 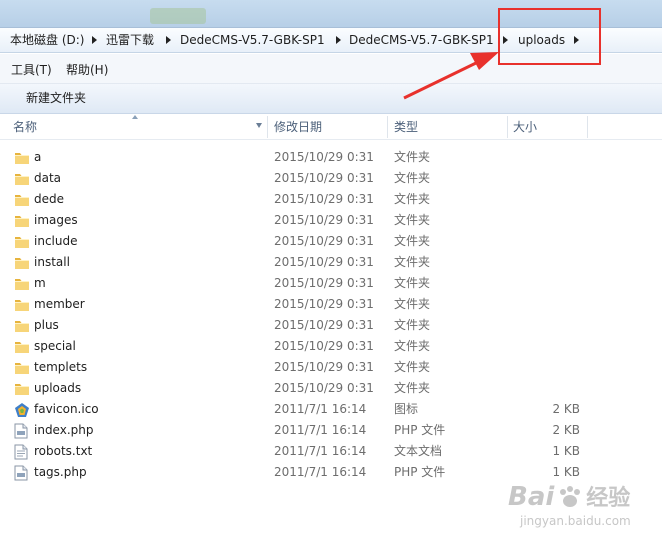 I want to click on folder-row: plus 2015/10/29 0:31 文件夹, so click(x=331, y=325).